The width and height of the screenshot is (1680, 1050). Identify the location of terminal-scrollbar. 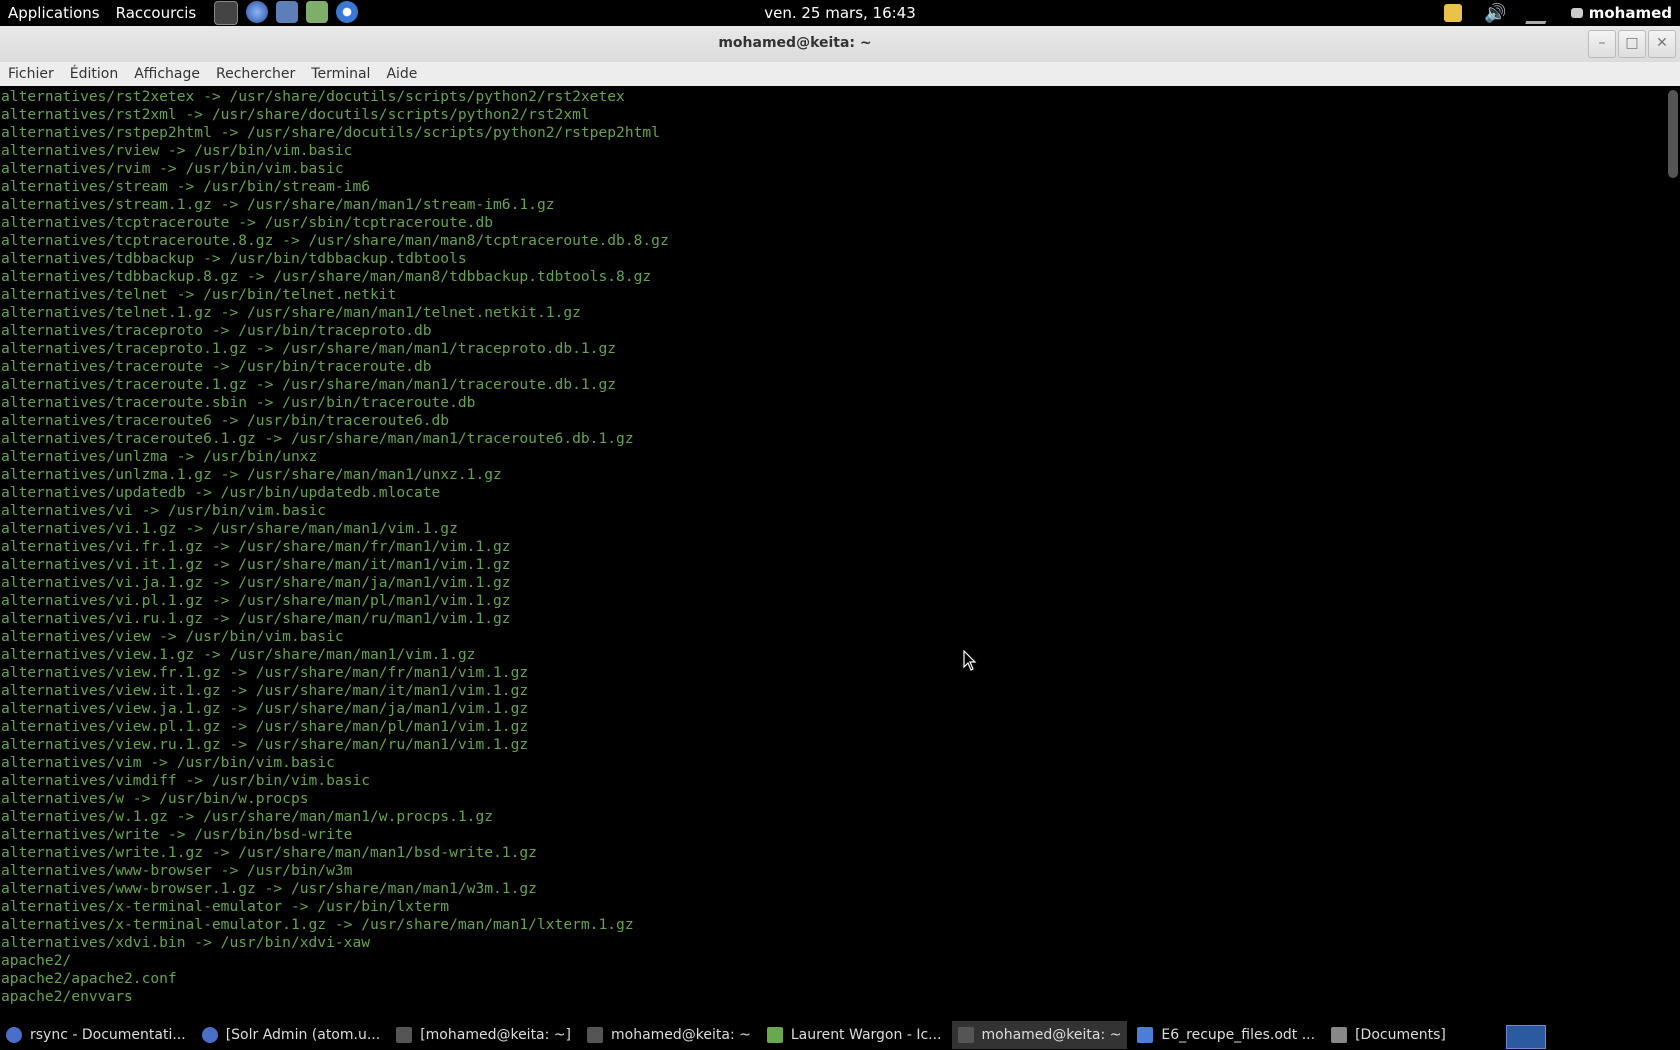
(1673, 545).